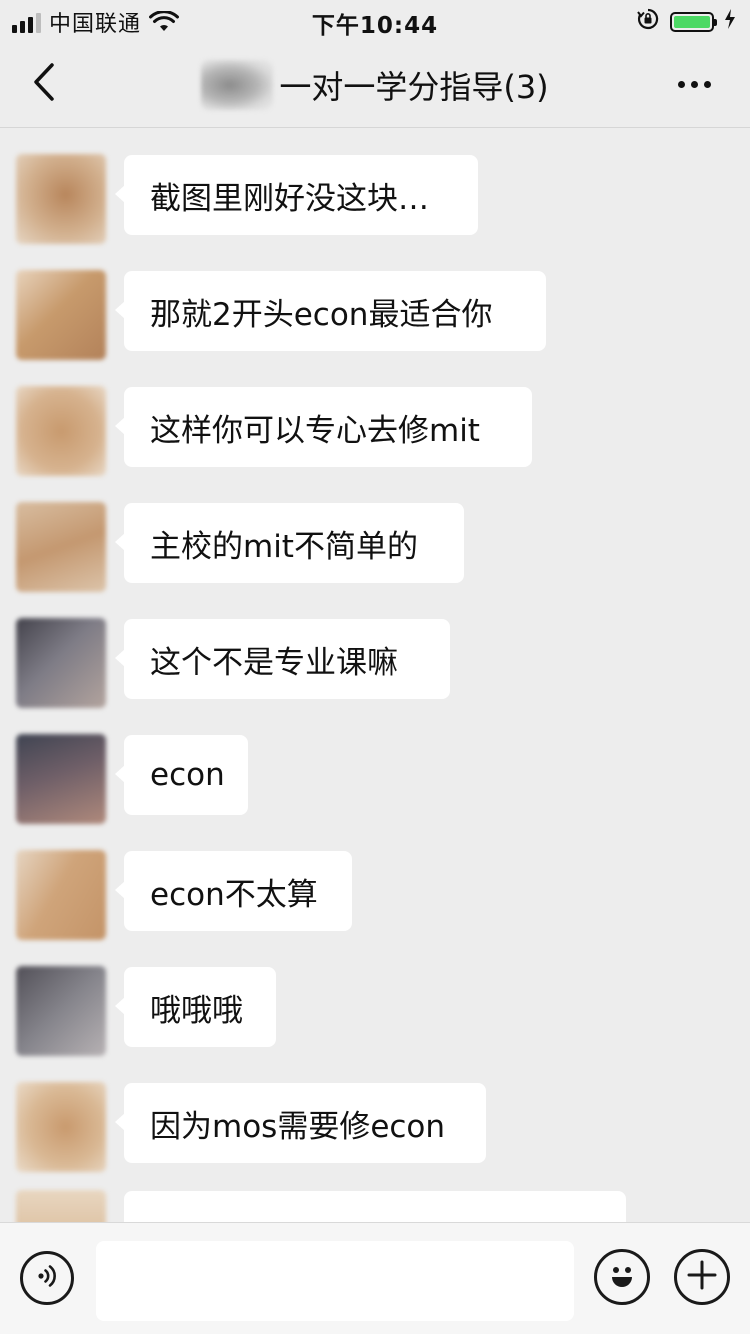 The width and height of the screenshot is (750, 1334). I want to click on battery-icon, so click(693, 22).